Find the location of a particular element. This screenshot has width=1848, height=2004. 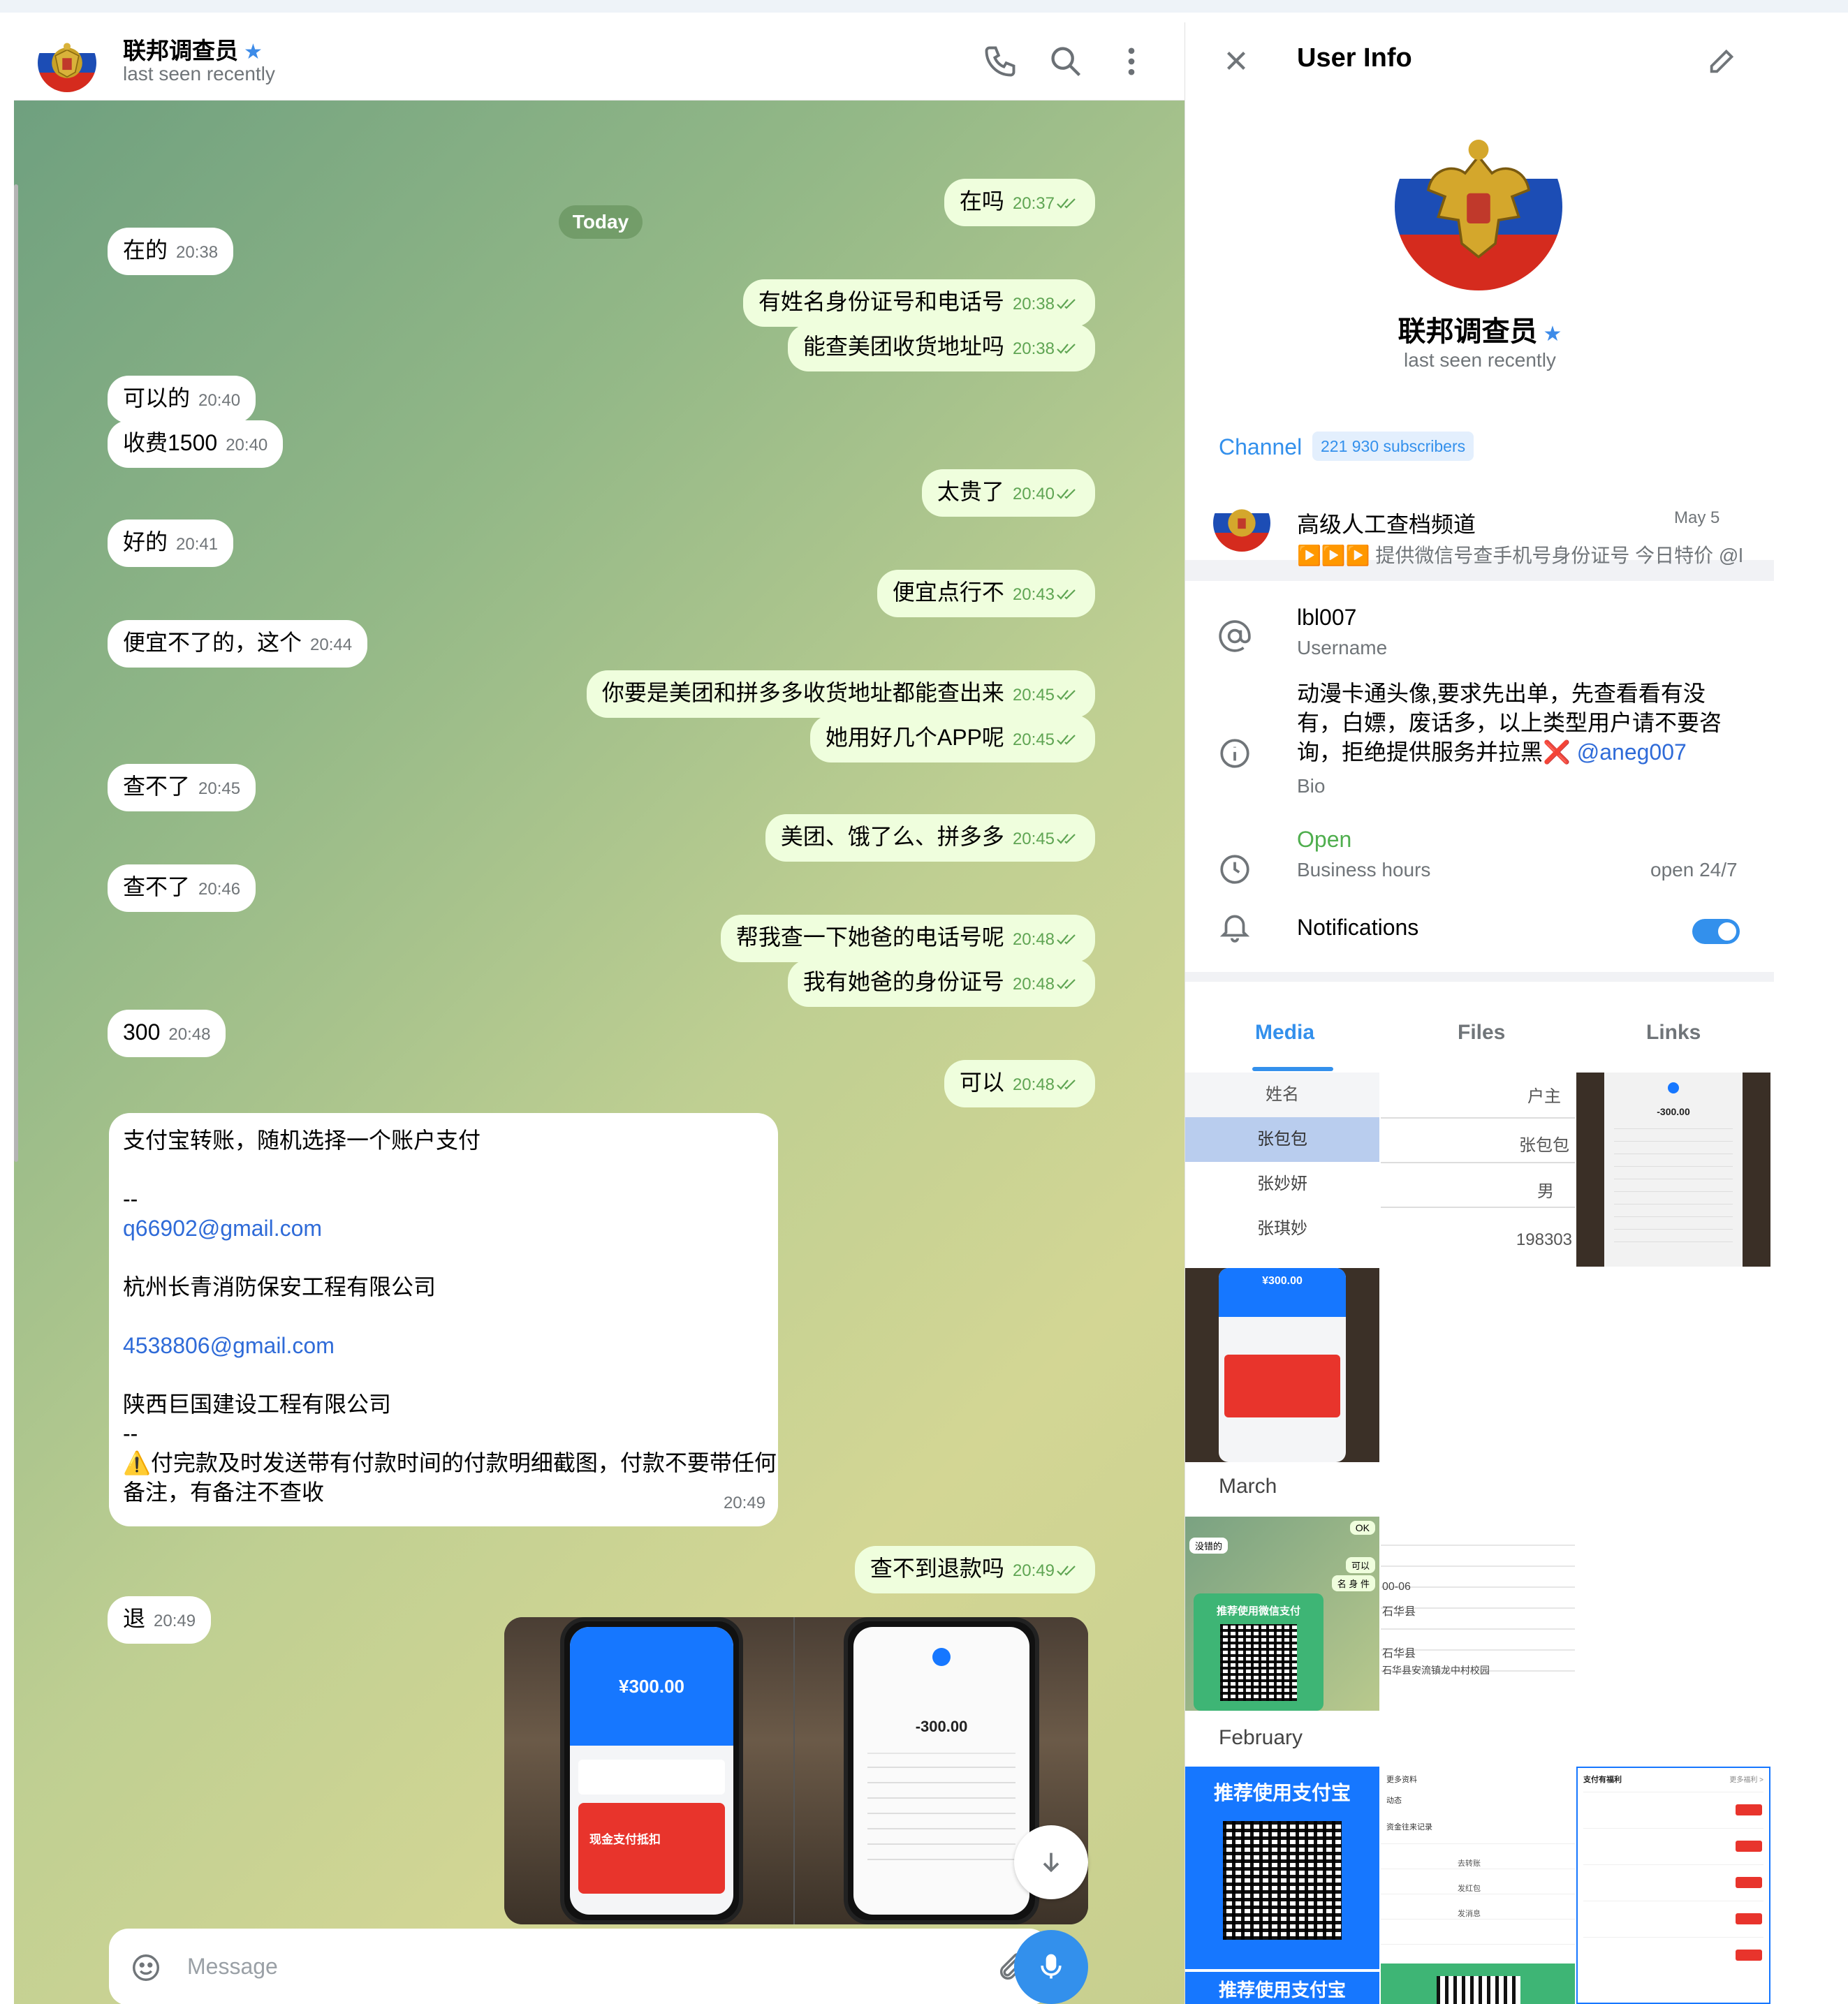

email-link: q66902@gmail.com is located at coordinates (443, 1228).